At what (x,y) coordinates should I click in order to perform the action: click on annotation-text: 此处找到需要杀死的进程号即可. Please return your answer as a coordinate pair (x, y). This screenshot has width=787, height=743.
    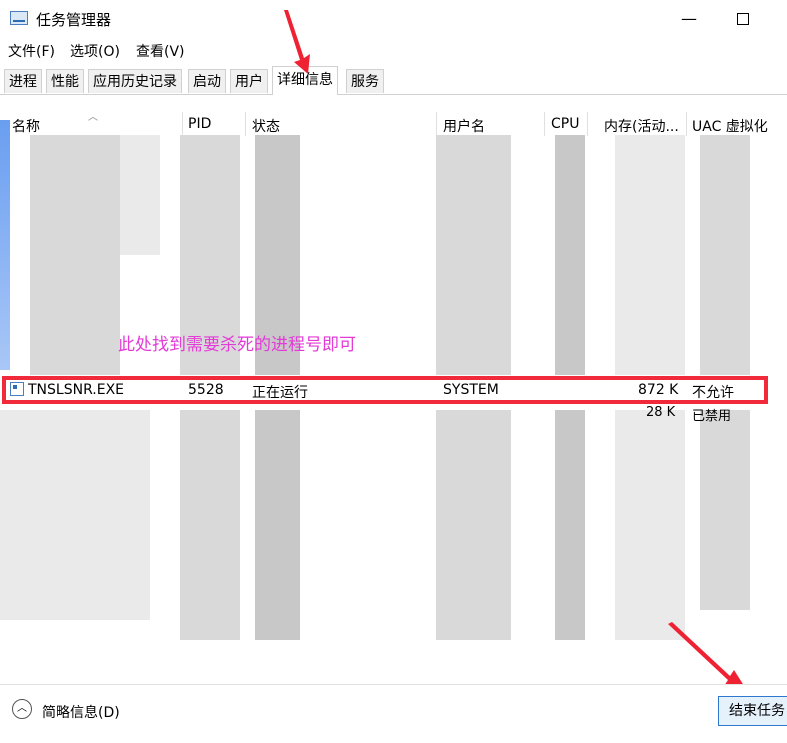
    Looking at the image, I should click on (237, 345).